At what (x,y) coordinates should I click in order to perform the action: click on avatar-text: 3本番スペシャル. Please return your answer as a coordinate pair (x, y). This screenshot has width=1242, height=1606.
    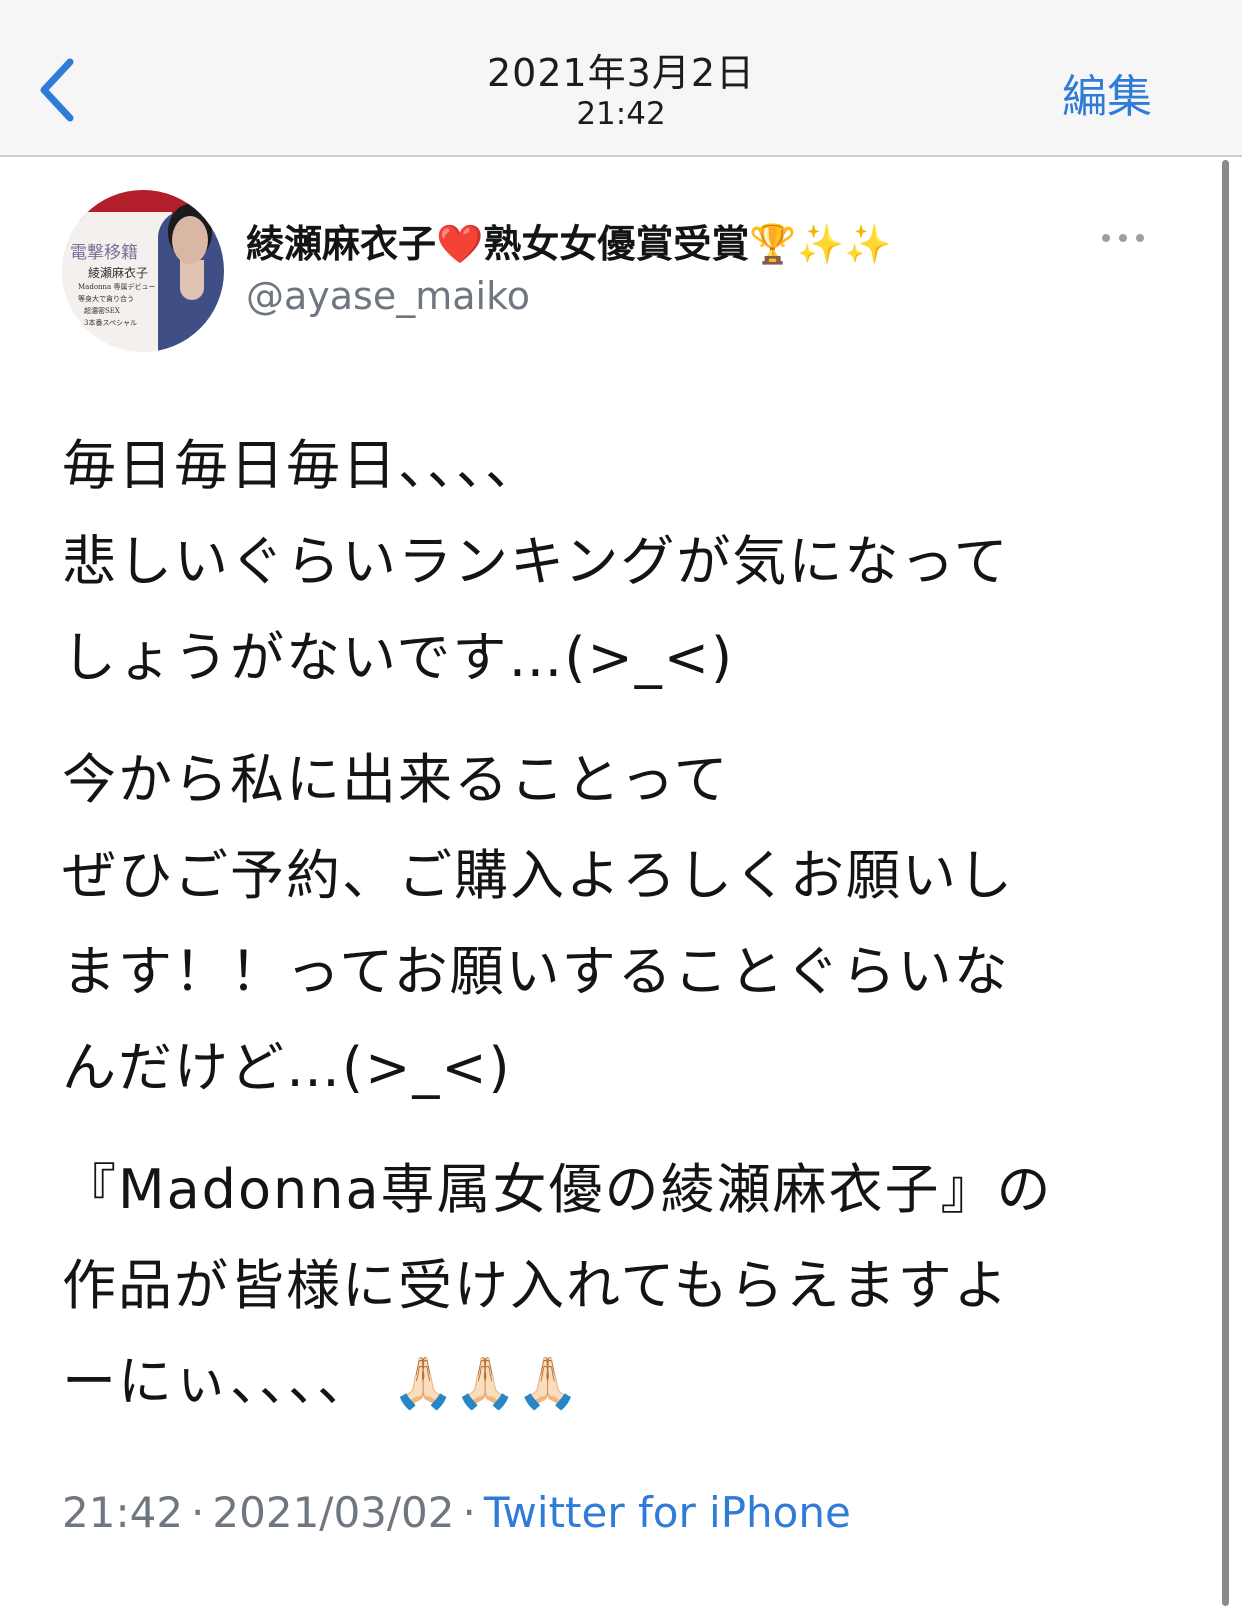
    Looking at the image, I should click on (110, 323).